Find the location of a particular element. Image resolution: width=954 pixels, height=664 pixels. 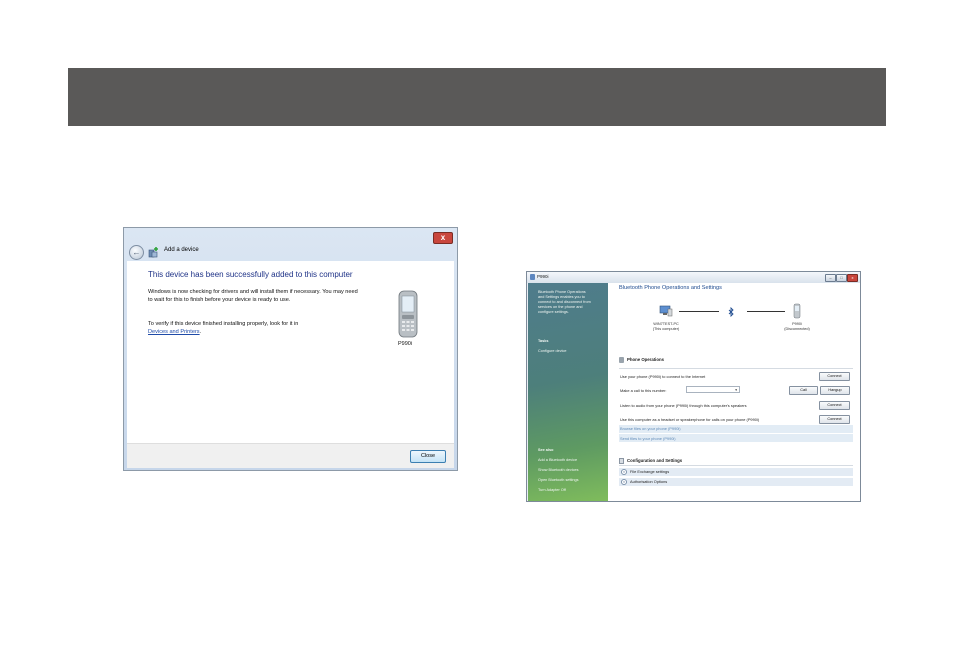

phone-label: P990i (Disconnected) is located at coordinates (797, 327).